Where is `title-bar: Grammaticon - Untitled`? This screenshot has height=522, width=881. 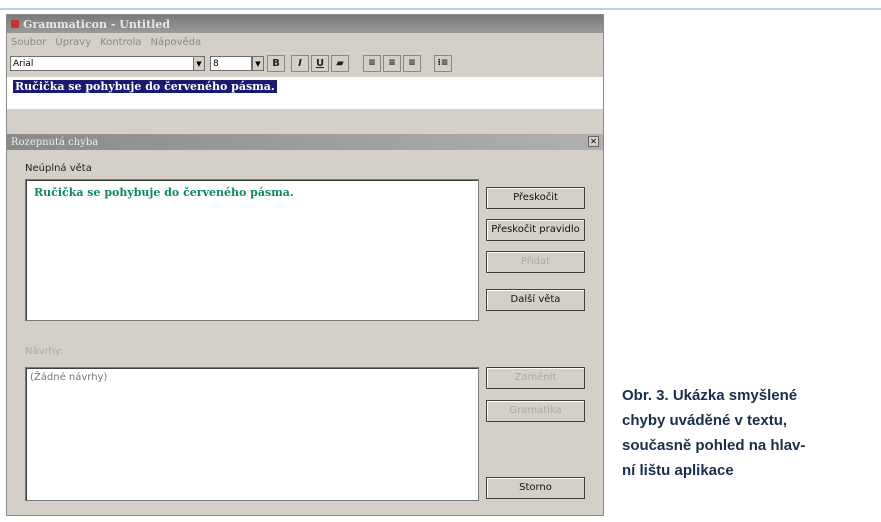
title-bar: Grammaticon - Untitled is located at coordinates (305, 24).